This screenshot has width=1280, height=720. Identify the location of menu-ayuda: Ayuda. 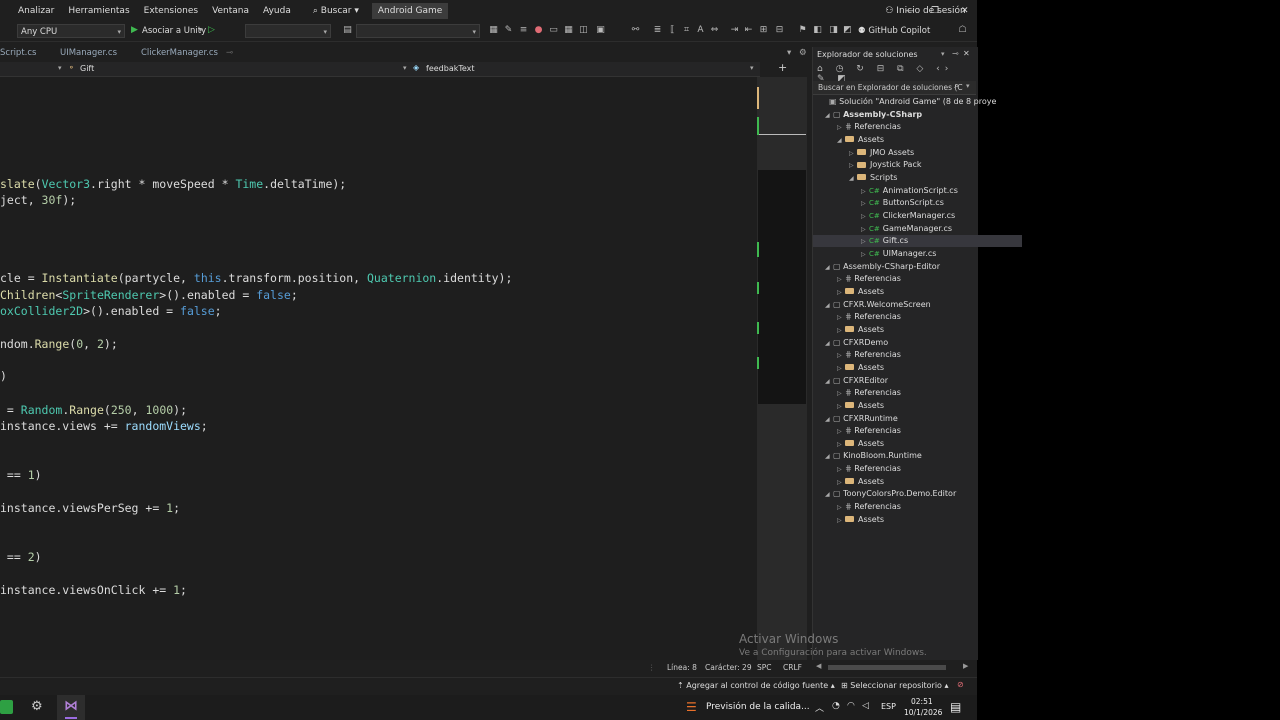
(277, 11).